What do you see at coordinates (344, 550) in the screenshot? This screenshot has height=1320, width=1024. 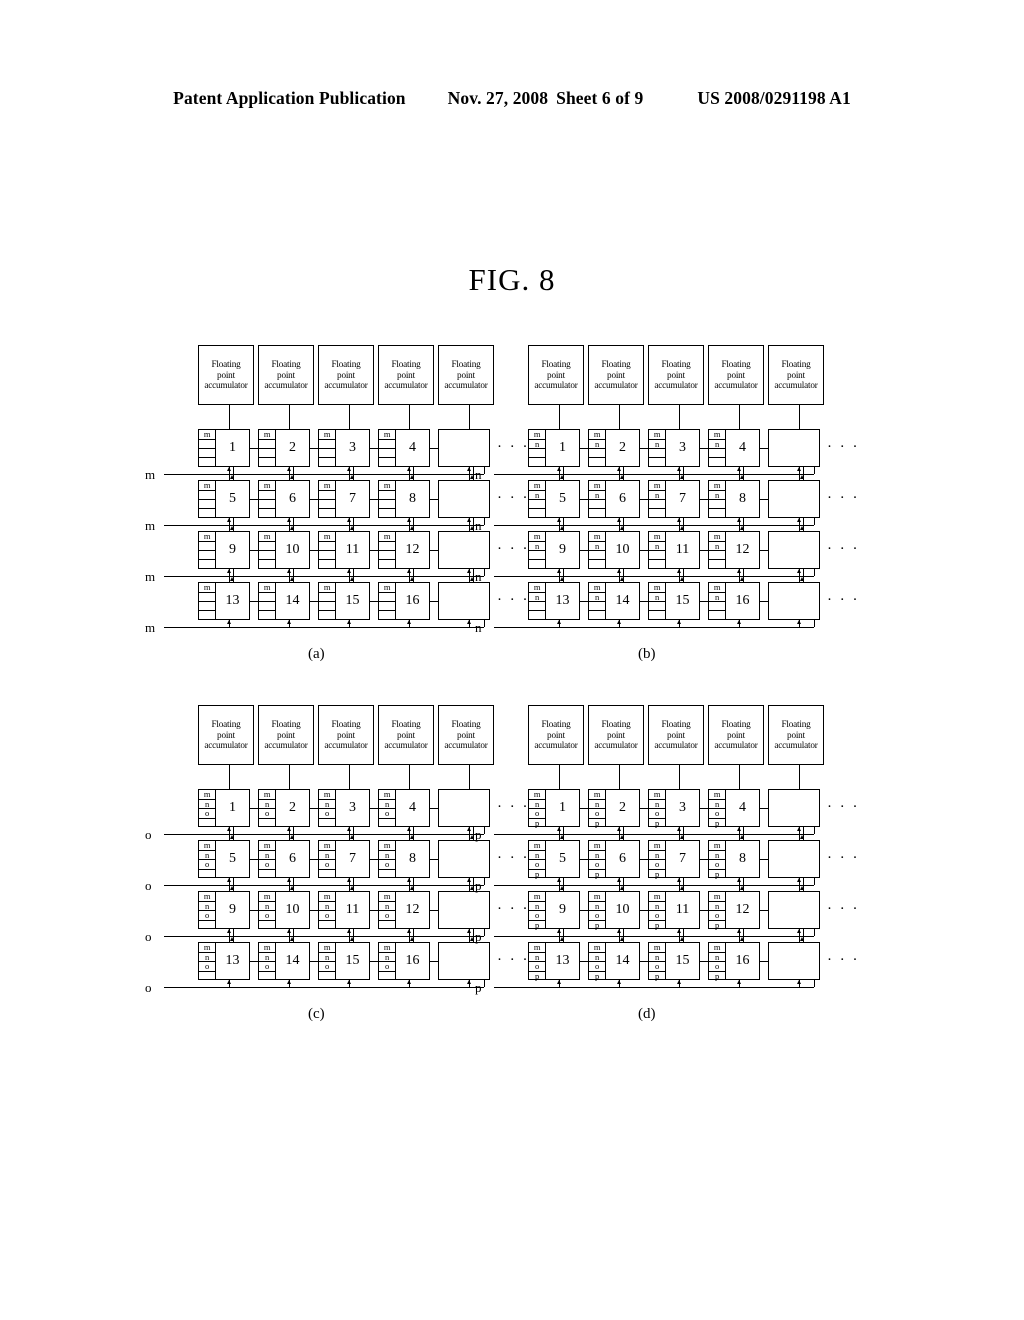 I see `processing-cell: m 11` at bounding box center [344, 550].